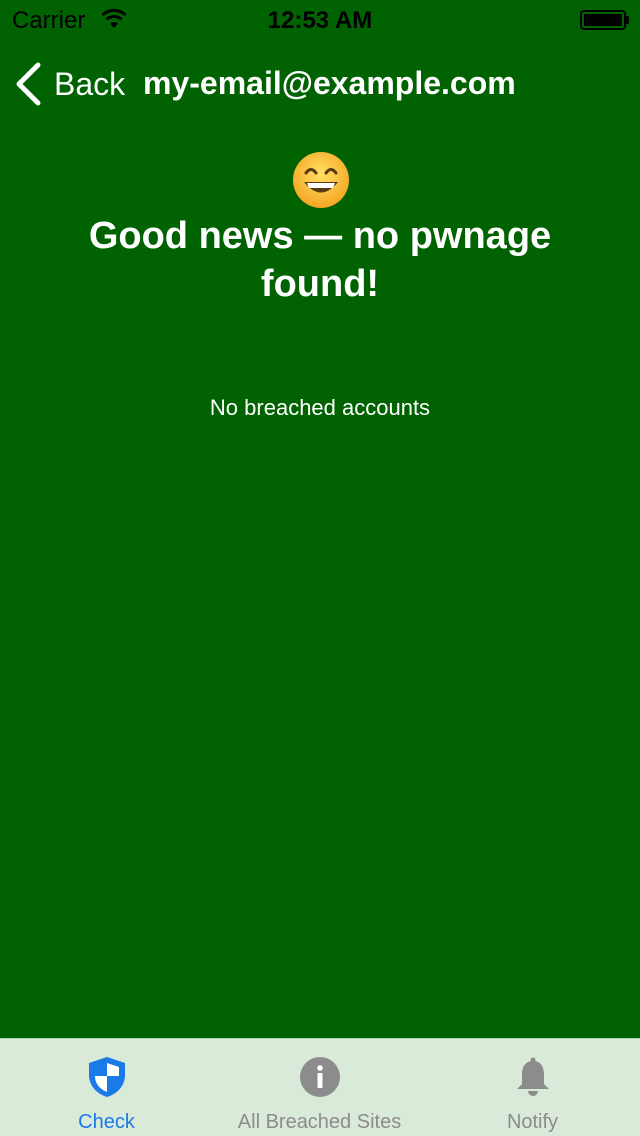  What do you see at coordinates (604, 20) in the screenshot?
I see `battery-icon` at bounding box center [604, 20].